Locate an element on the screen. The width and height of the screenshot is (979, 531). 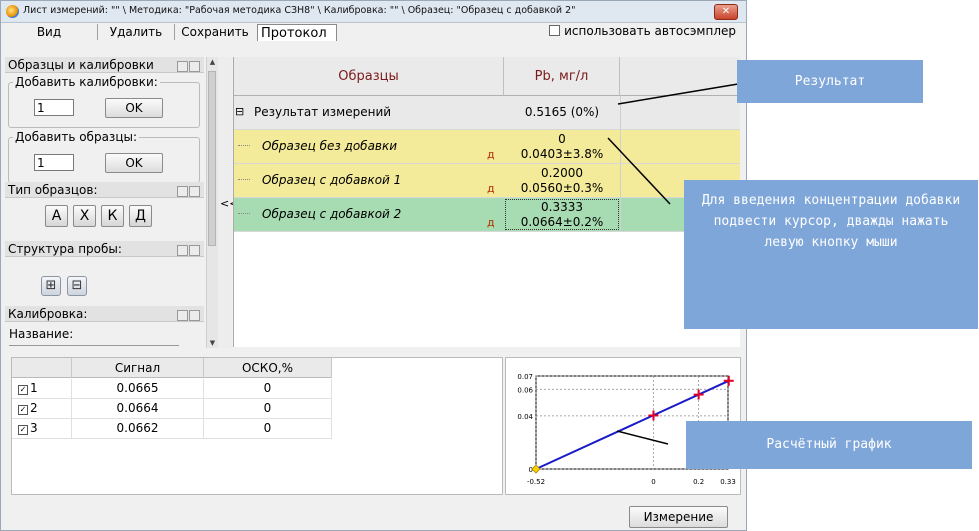
concentration-pointer-line is located at coordinates (639, 171).